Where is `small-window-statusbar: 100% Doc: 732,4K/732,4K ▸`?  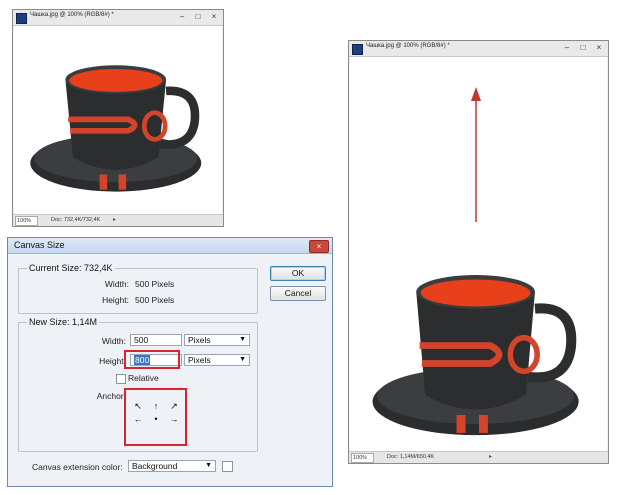 small-window-statusbar: 100% Doc: 732,4K/732,4K ▸ is located at coordinates (118, 220).